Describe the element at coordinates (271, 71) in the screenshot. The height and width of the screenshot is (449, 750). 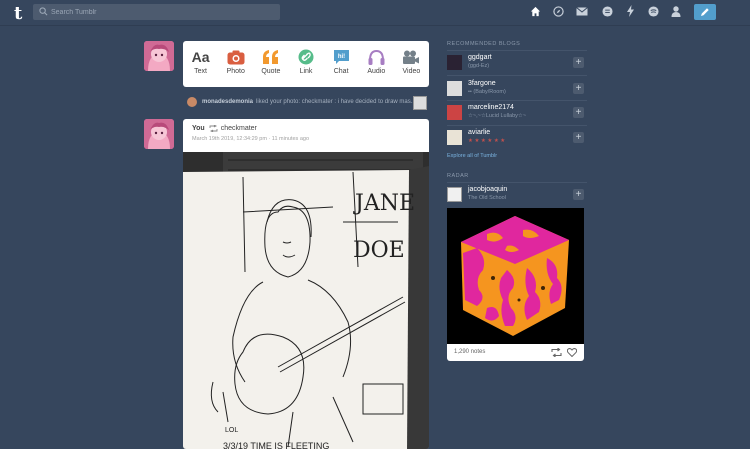
I see `post-type-label: Quote` at that location.